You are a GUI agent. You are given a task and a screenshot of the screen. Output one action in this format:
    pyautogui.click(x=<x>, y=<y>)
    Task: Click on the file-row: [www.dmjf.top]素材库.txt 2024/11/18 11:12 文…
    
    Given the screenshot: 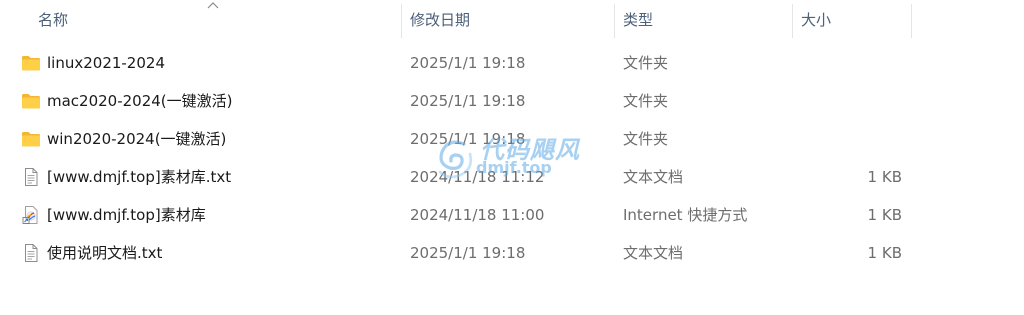 What is the action you would take?
    pyautogui.click(x=512, y=177)
    